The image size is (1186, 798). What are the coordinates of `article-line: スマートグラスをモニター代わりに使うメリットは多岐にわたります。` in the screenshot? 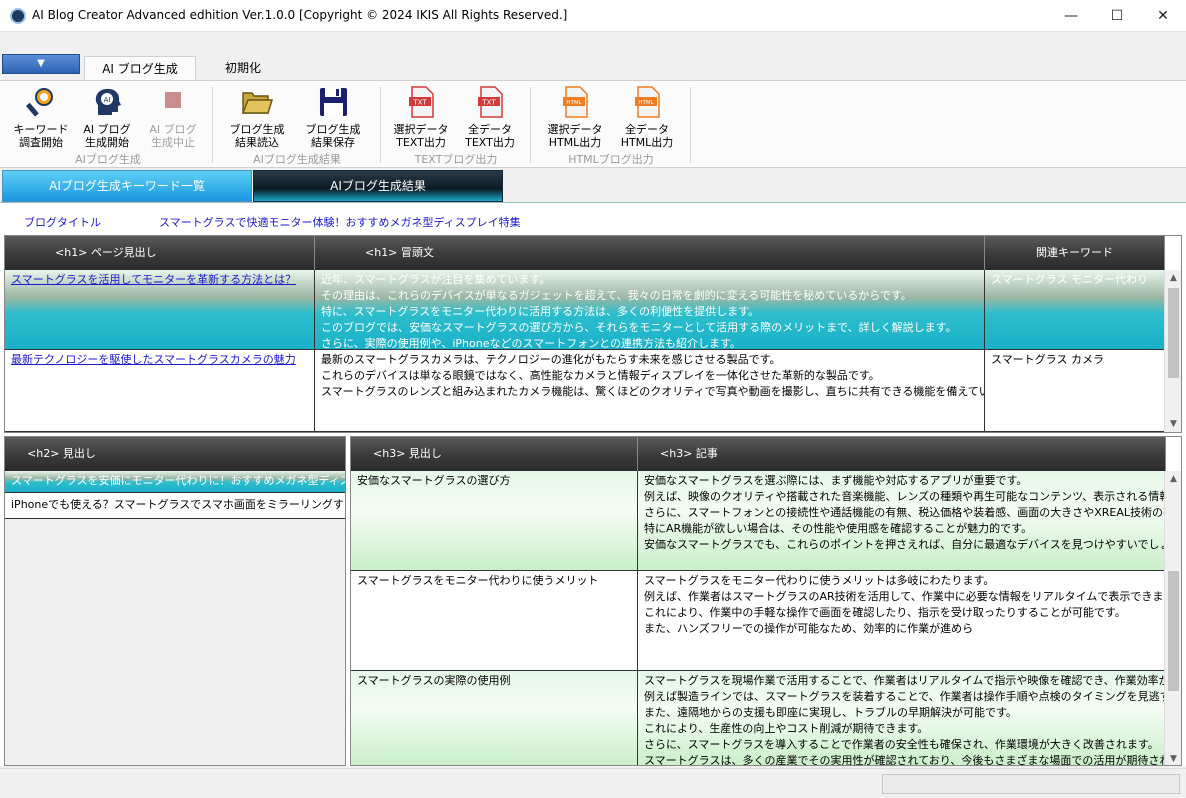 It's located at (819, 580).